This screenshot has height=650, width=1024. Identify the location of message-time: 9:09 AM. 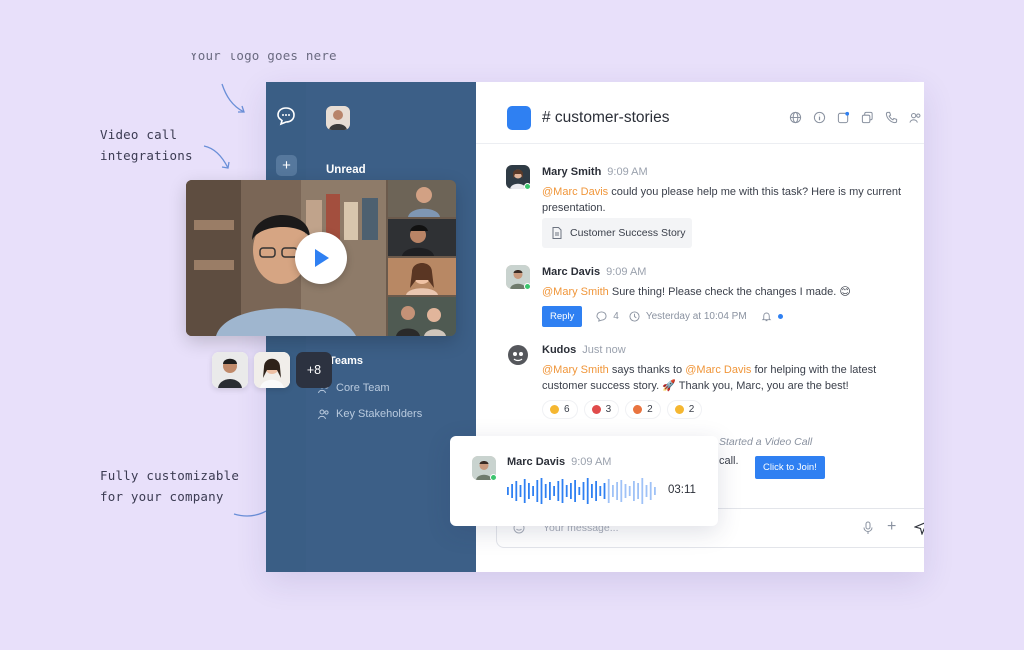
(626, 272).